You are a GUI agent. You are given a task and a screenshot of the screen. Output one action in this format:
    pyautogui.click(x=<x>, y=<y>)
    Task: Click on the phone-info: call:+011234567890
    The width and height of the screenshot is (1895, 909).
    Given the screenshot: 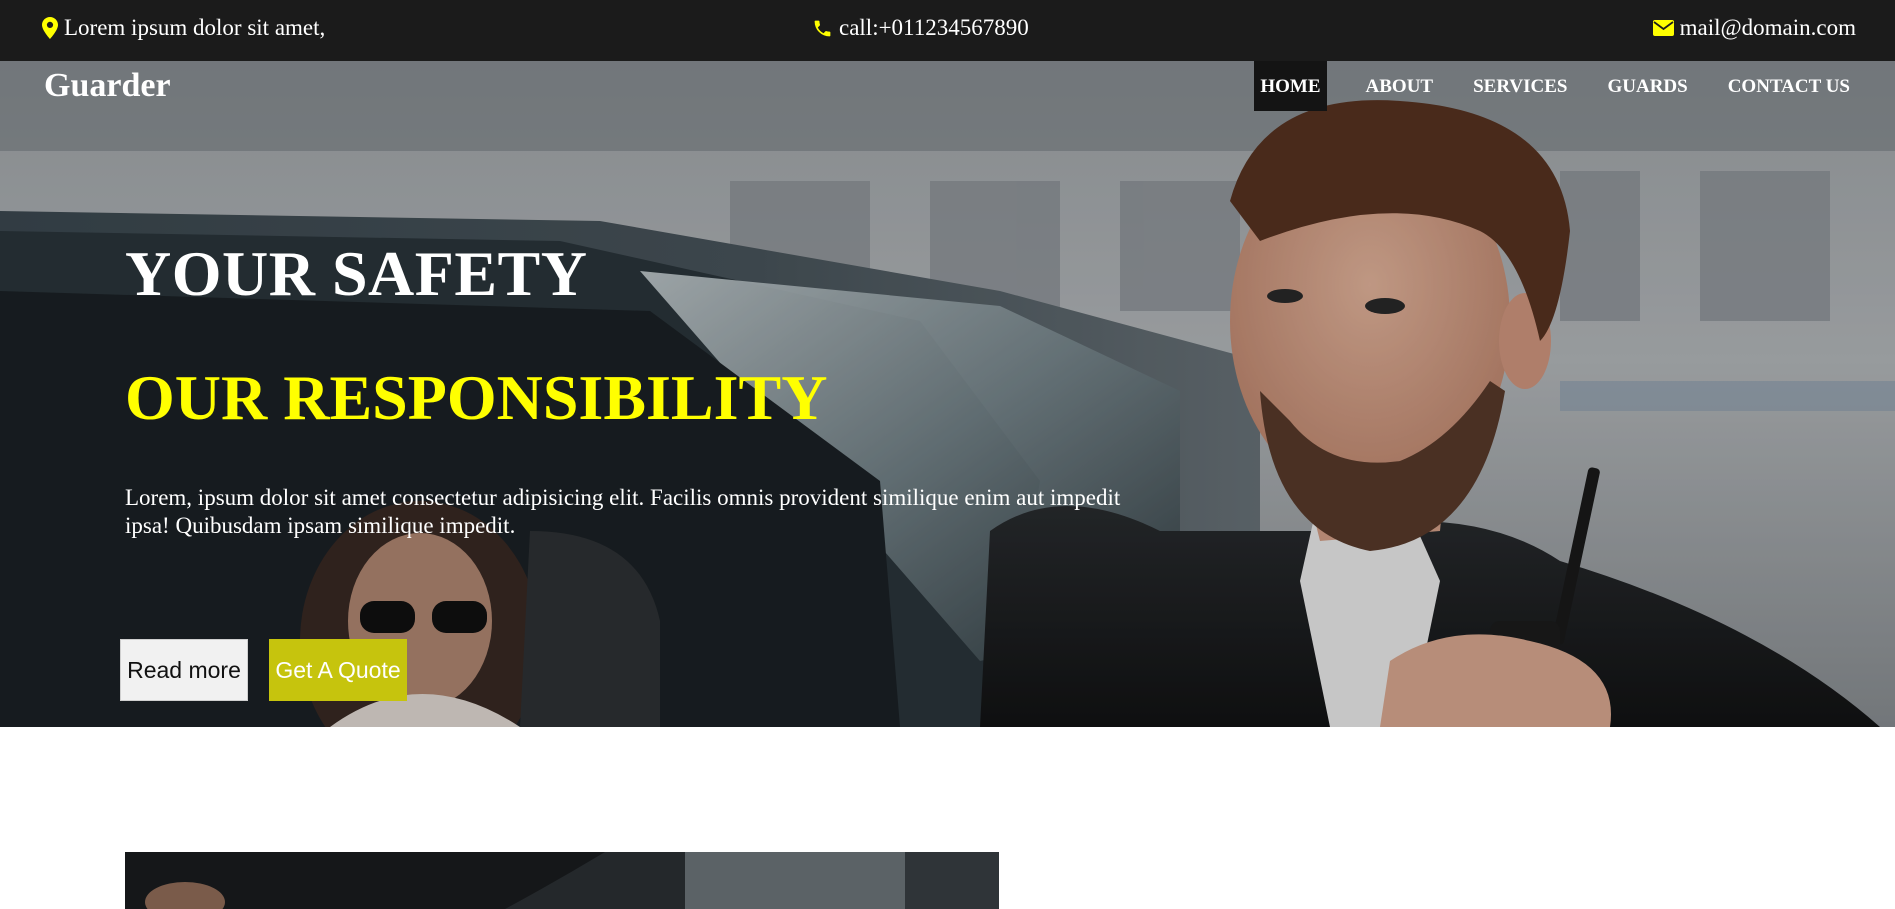 What is the action you would take?
    pyautogui.click(x=920, y=28)
    